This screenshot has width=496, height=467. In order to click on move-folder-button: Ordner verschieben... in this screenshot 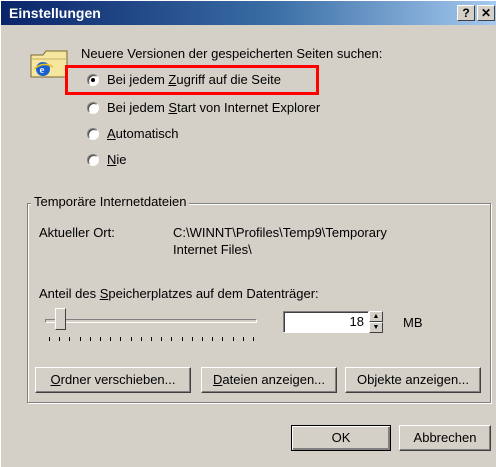, I will do `click(113, 380)`.